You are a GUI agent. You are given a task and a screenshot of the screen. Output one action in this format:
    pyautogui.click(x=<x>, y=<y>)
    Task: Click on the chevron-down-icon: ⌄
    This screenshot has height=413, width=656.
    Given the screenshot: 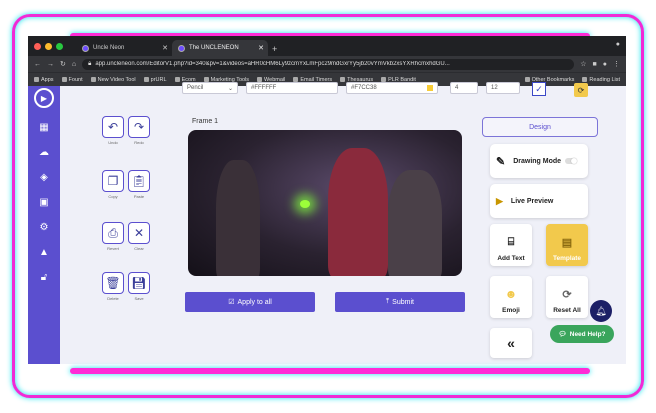 What is the action you would take?
    pyautogui.click(x=230, y=88)
    